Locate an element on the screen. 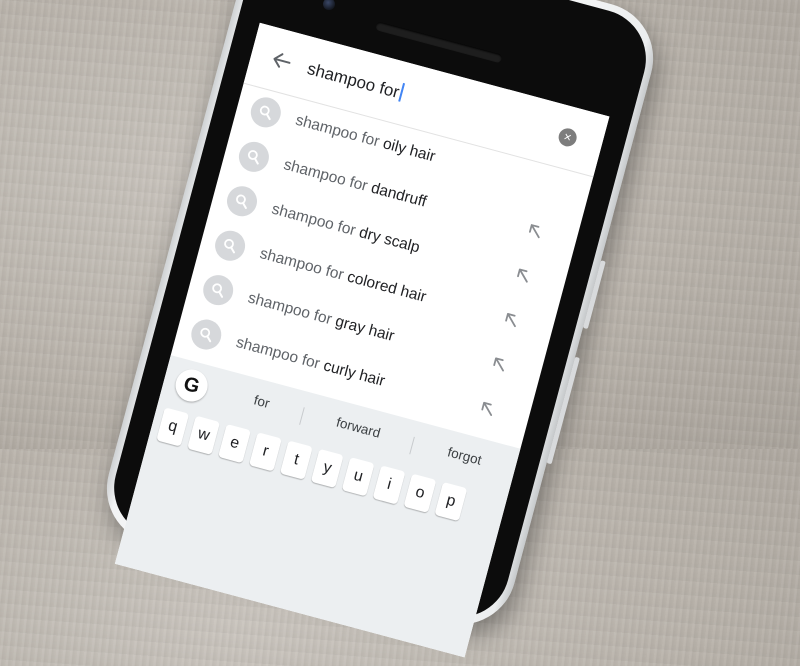 Image resolution: width=800 pixels, height=666 pixels. suggestion-completion: curly hair is located at coordinates (354, 374).